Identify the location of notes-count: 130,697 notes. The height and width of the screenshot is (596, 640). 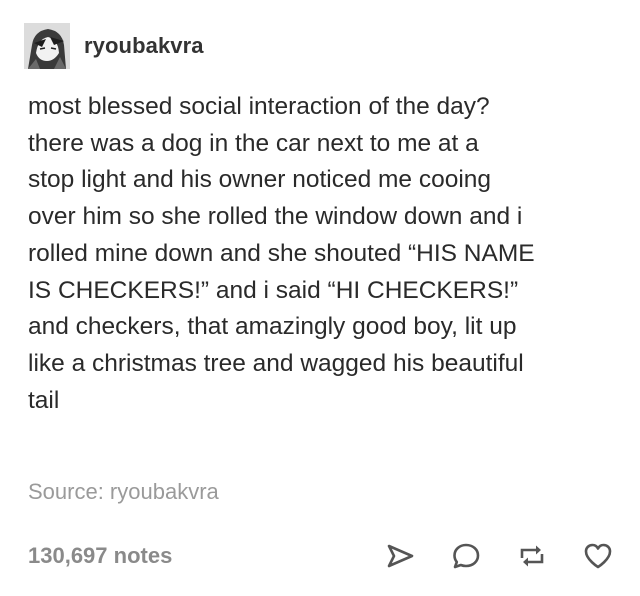
(100, 556).